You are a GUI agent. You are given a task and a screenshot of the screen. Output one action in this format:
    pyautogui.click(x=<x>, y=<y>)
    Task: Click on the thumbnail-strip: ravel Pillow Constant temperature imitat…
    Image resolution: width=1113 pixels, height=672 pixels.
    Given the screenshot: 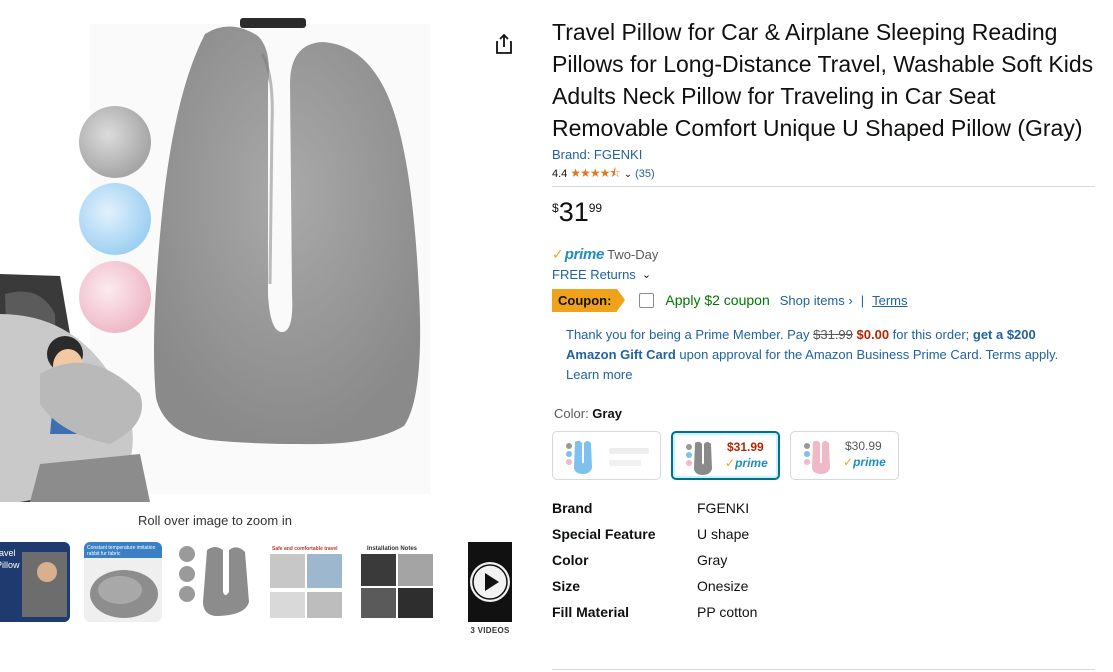 What is the action you would take?
    pyautogui.click(x=270, y=590)
    